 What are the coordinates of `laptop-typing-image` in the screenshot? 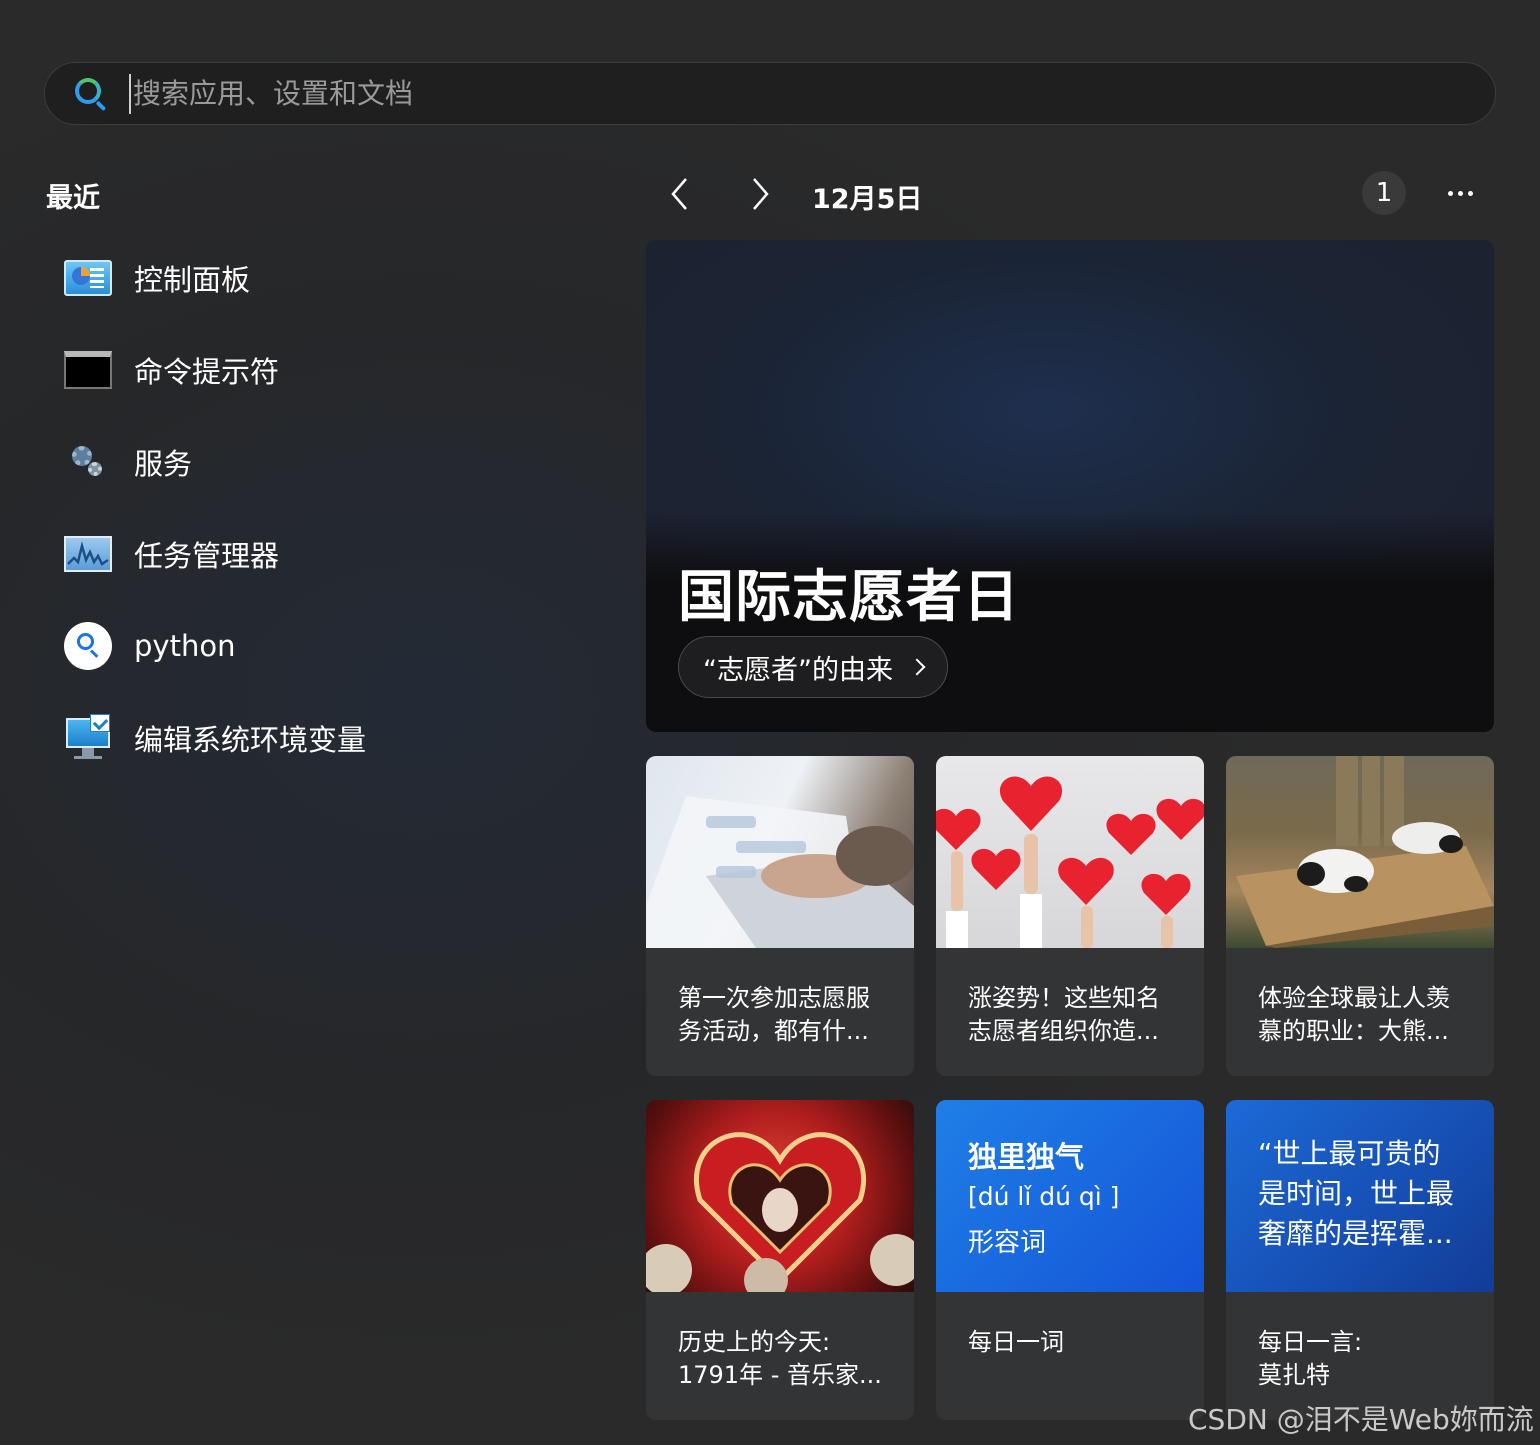 It's located at (780, 852).